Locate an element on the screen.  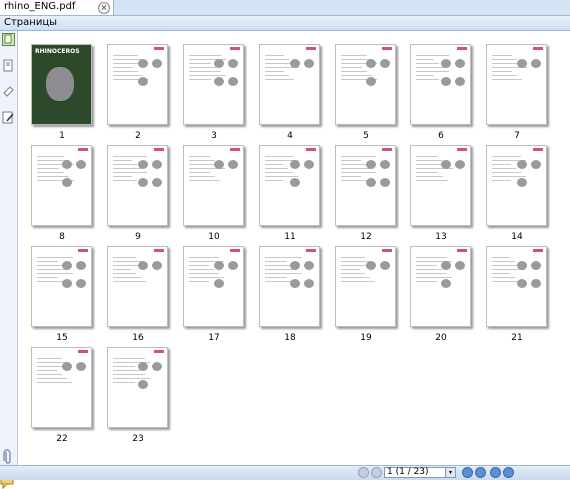
page-thumbnail: 17 is located at coordinates (207, 288).